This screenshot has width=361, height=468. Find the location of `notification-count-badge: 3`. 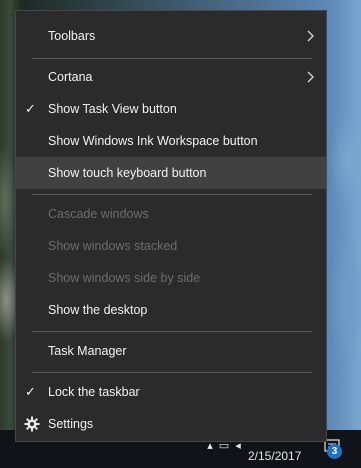

notification-count-badge: 3 is located at coordinates (334, 451).